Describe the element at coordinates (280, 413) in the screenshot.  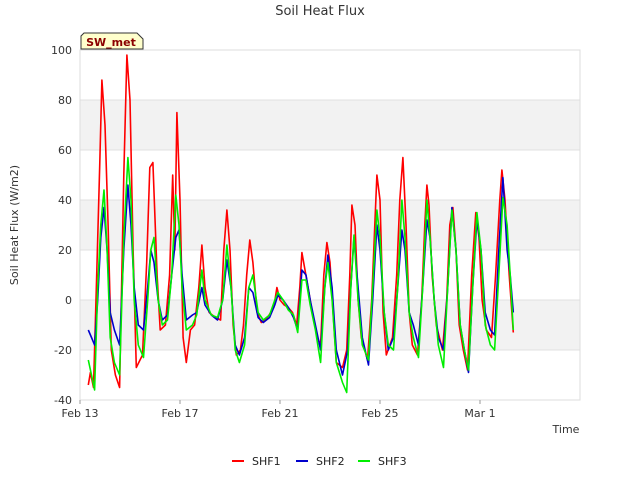
I see `x-tick-label: Feb 21` at that location.